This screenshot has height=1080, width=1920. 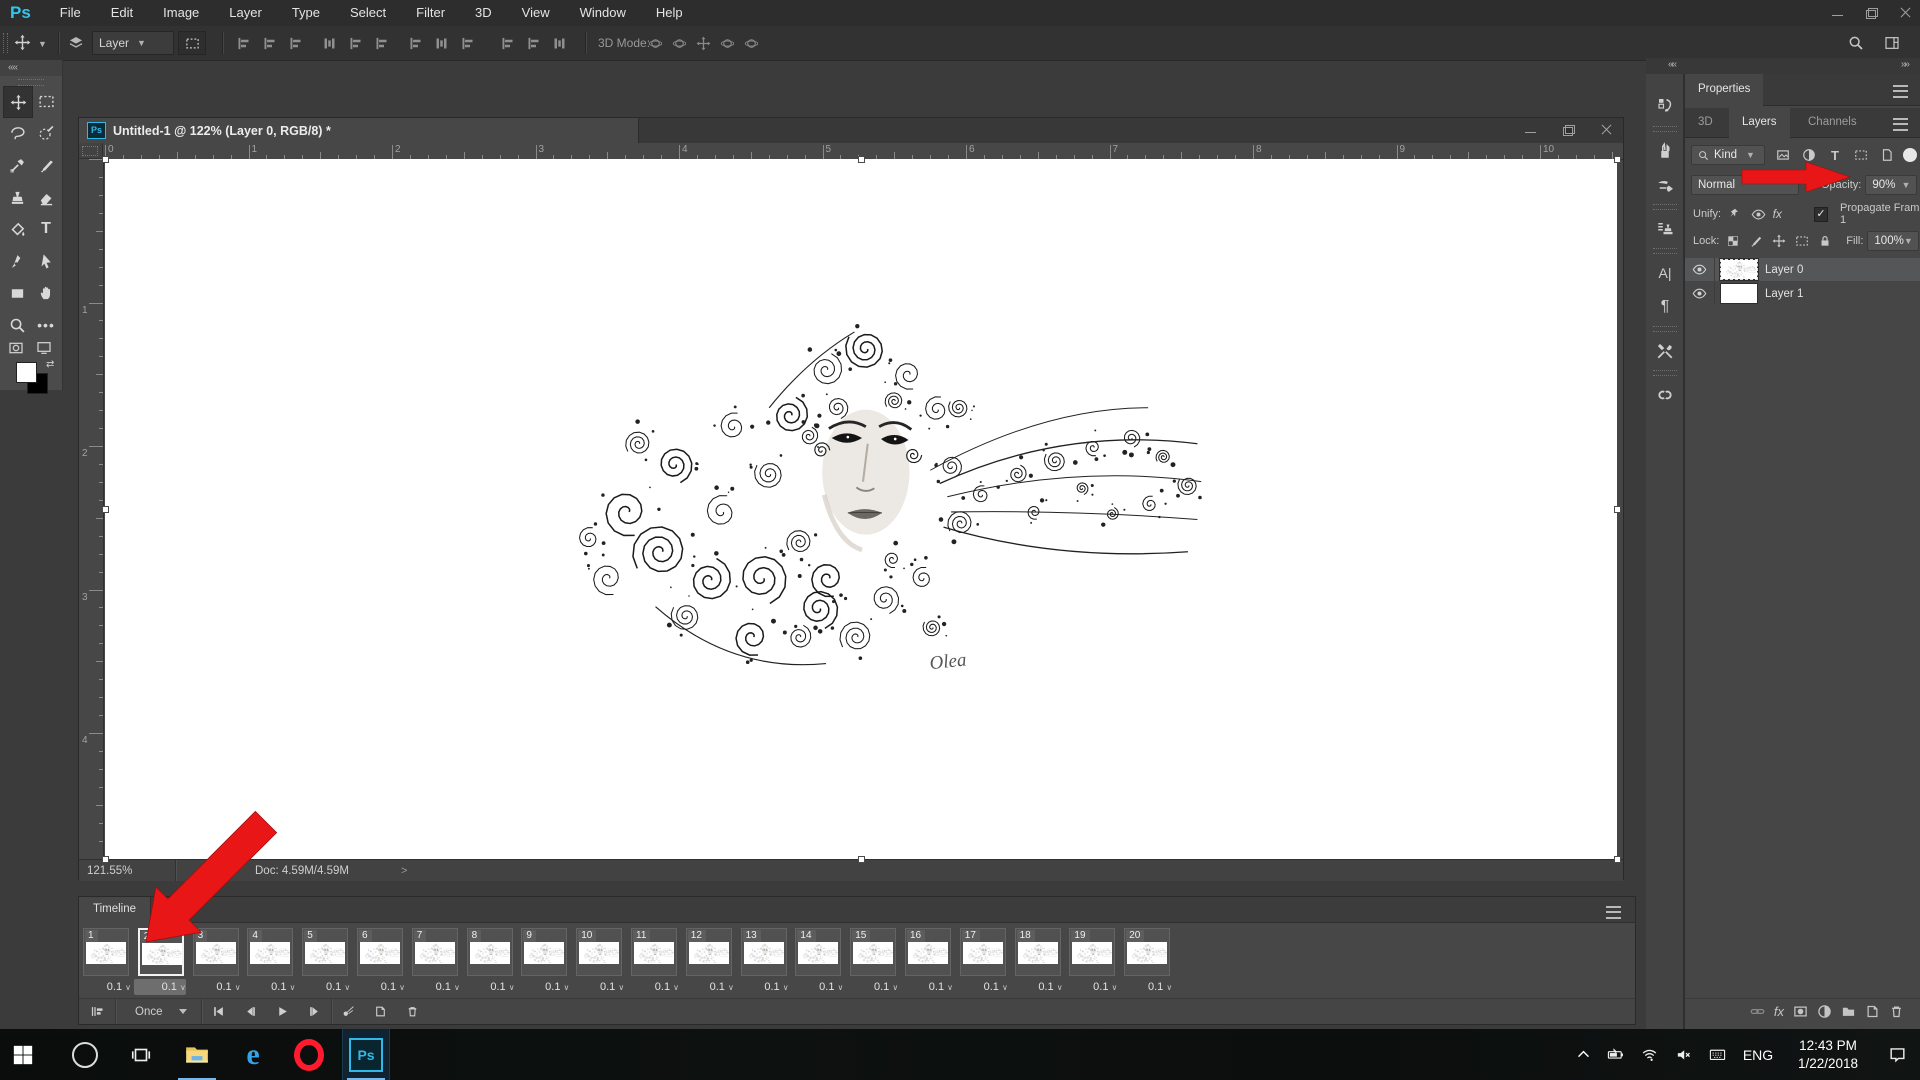 I want to click on workspace-switcher-icon, so click(x=1892, y=43).